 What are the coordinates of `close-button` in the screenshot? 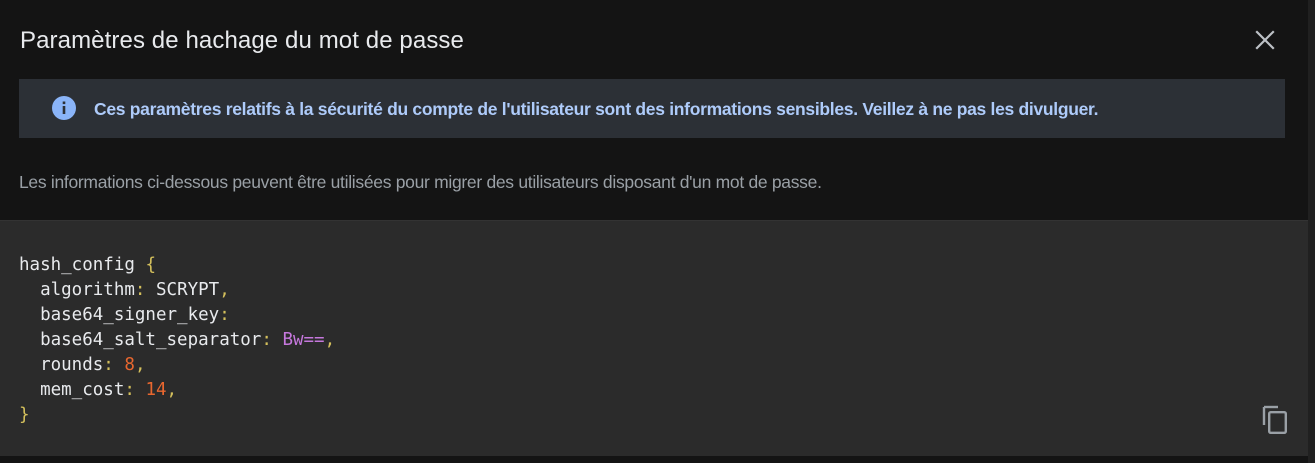 It's located at (1265, 40).